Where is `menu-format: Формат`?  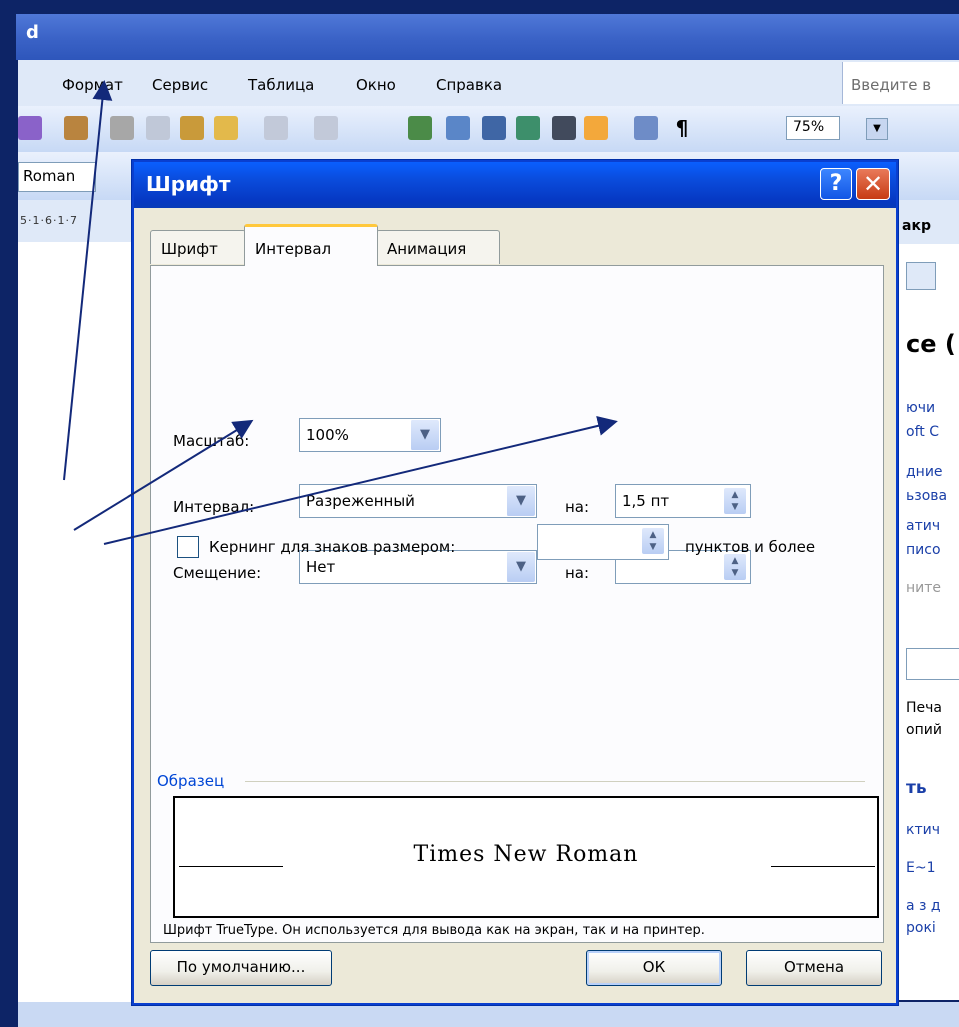
menu-format: Формат is located at coordinates (92, 85).